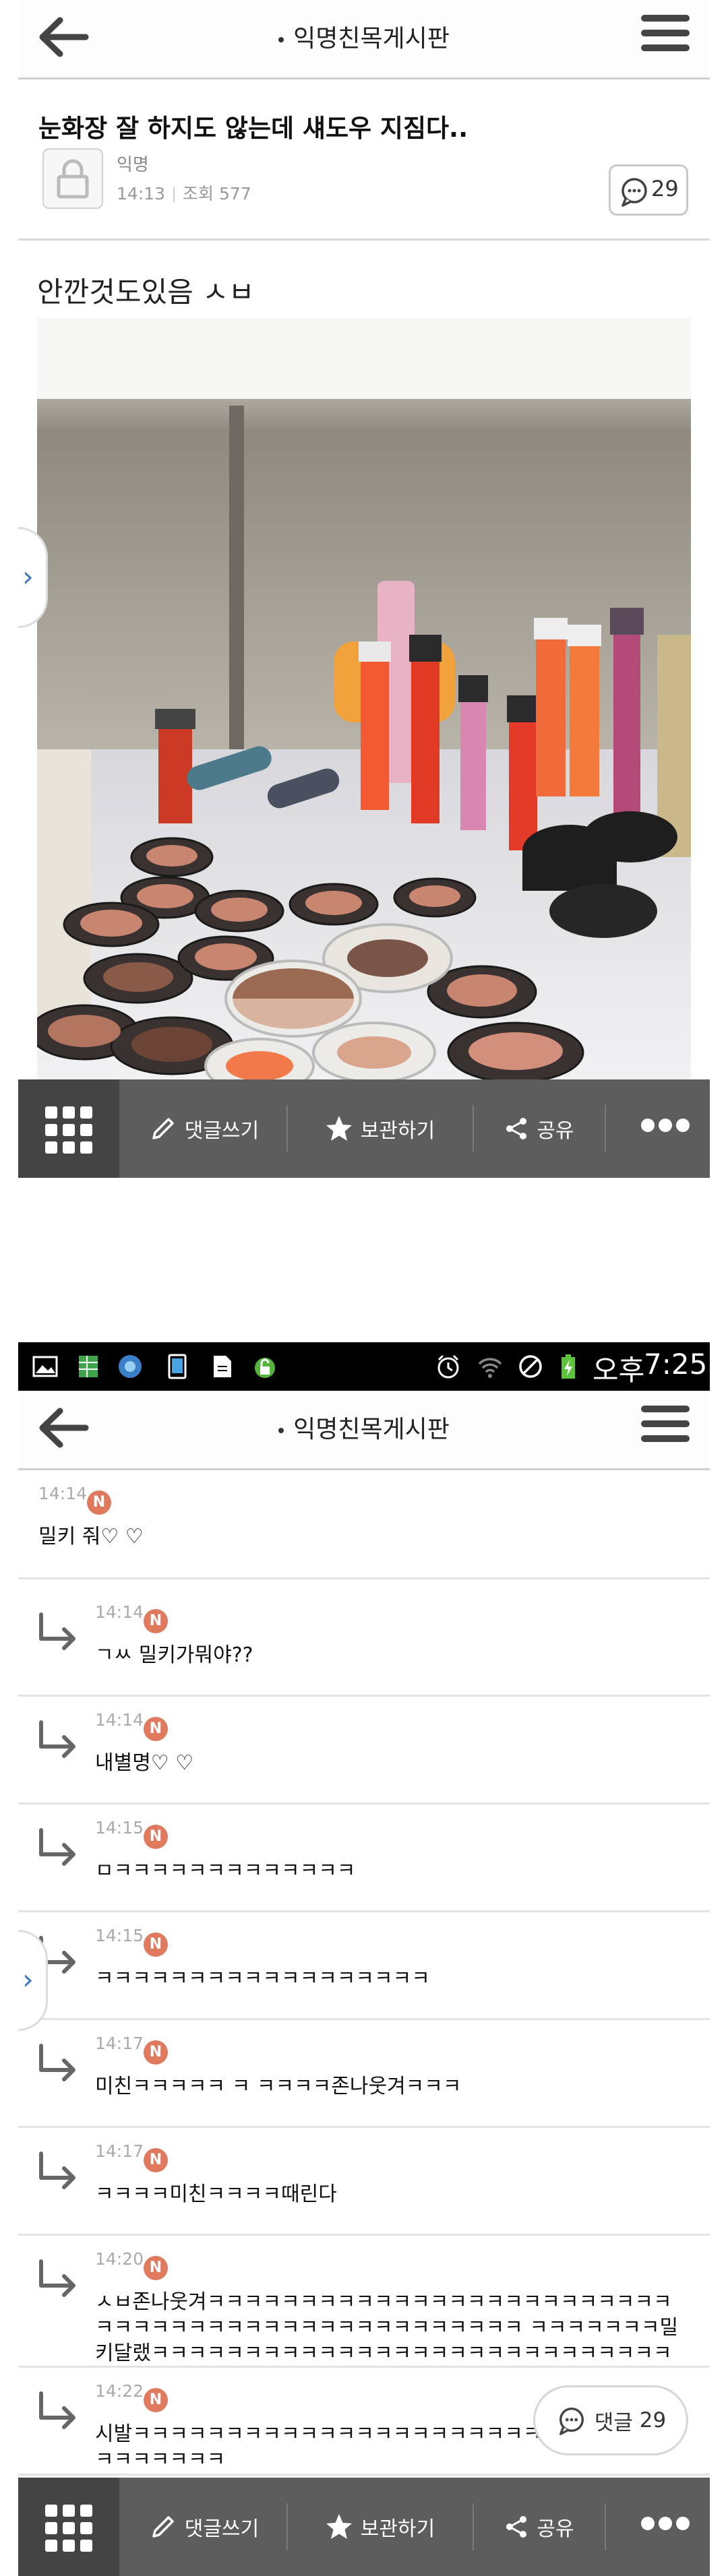 The image size is (728, 2576). I want to click on lock-icon, so click(73, 179).